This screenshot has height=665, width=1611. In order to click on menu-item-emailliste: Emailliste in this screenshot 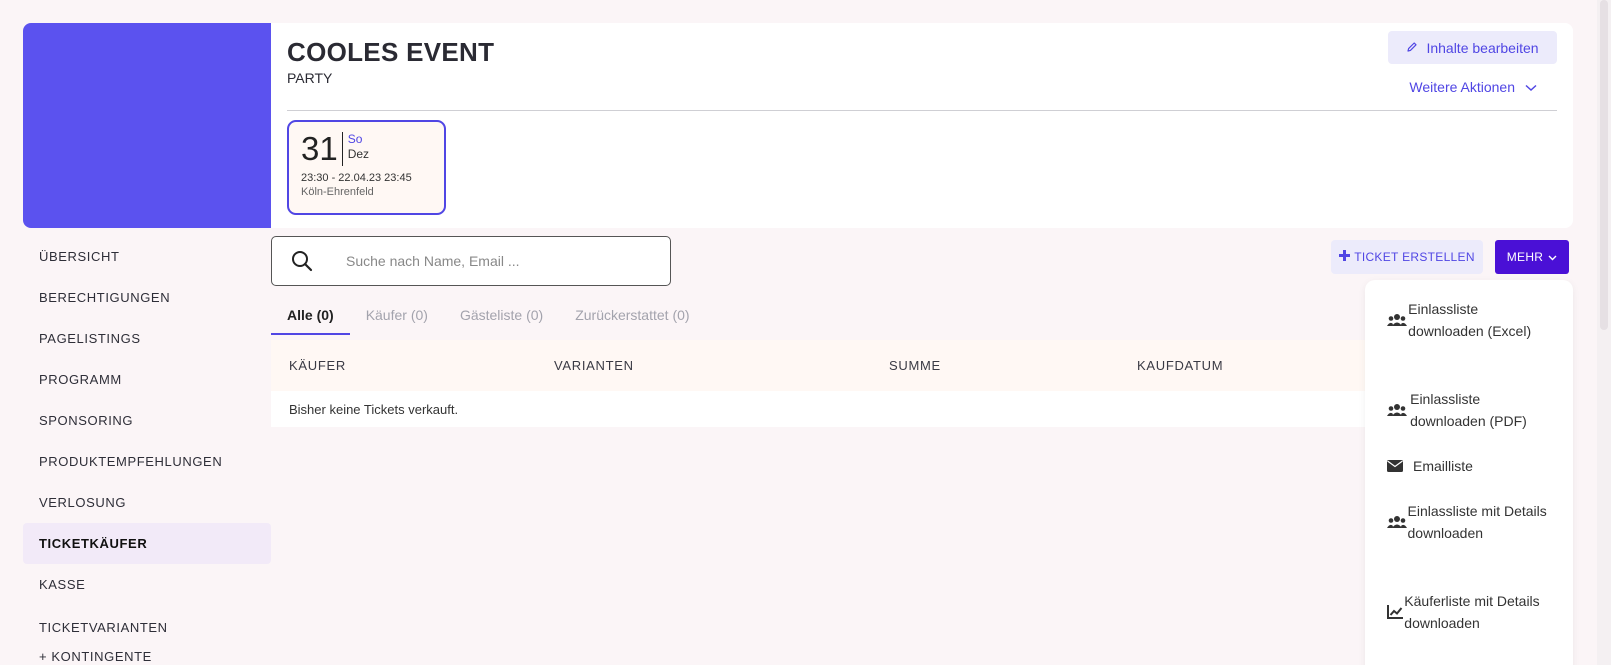, I will do `click(1472, 466)`.